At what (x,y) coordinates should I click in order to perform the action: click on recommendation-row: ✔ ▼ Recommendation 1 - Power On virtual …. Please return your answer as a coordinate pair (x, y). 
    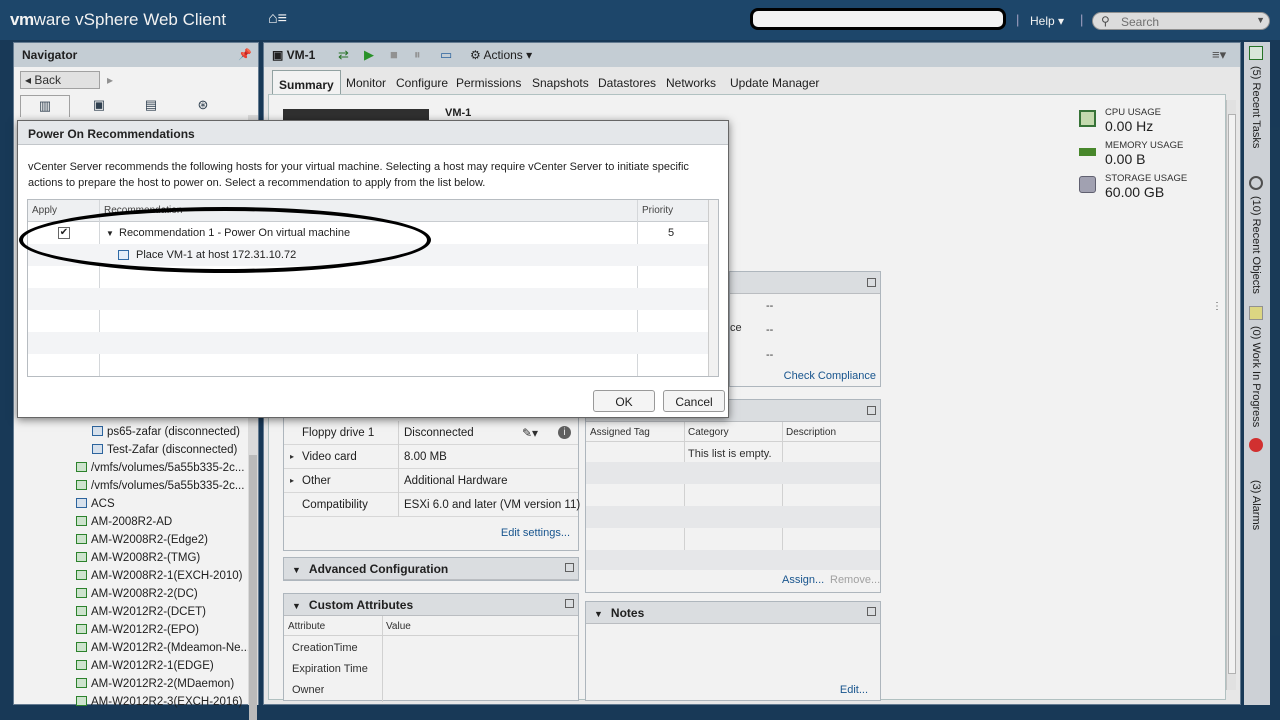
    Looking at the image, I should click on (369, 233).